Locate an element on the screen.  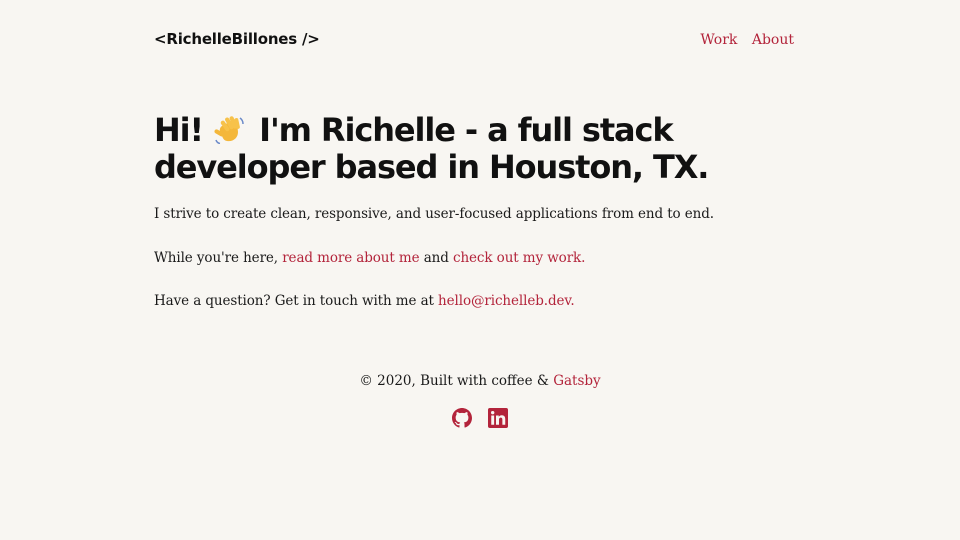
site-footer: © 2020, Built with coffee & Gatsby is located at coordinates (480, 381).